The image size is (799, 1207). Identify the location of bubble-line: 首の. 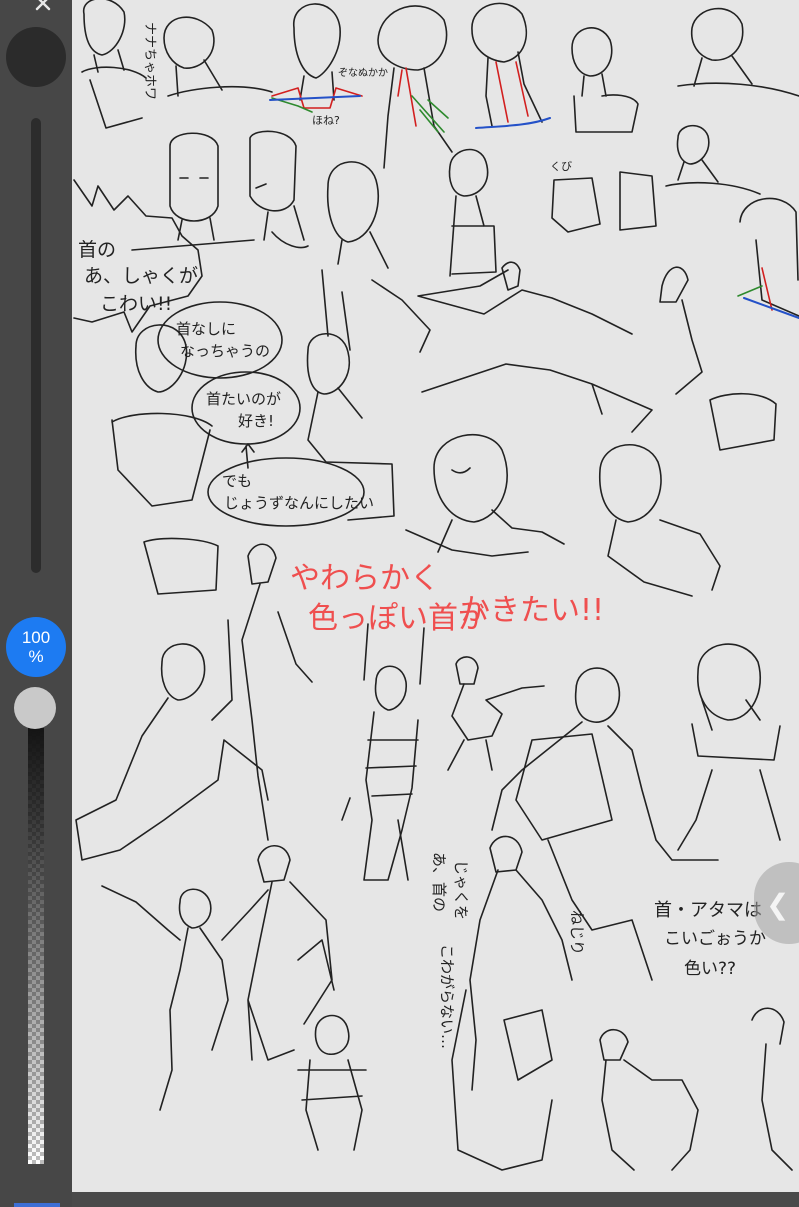
(97, 250).